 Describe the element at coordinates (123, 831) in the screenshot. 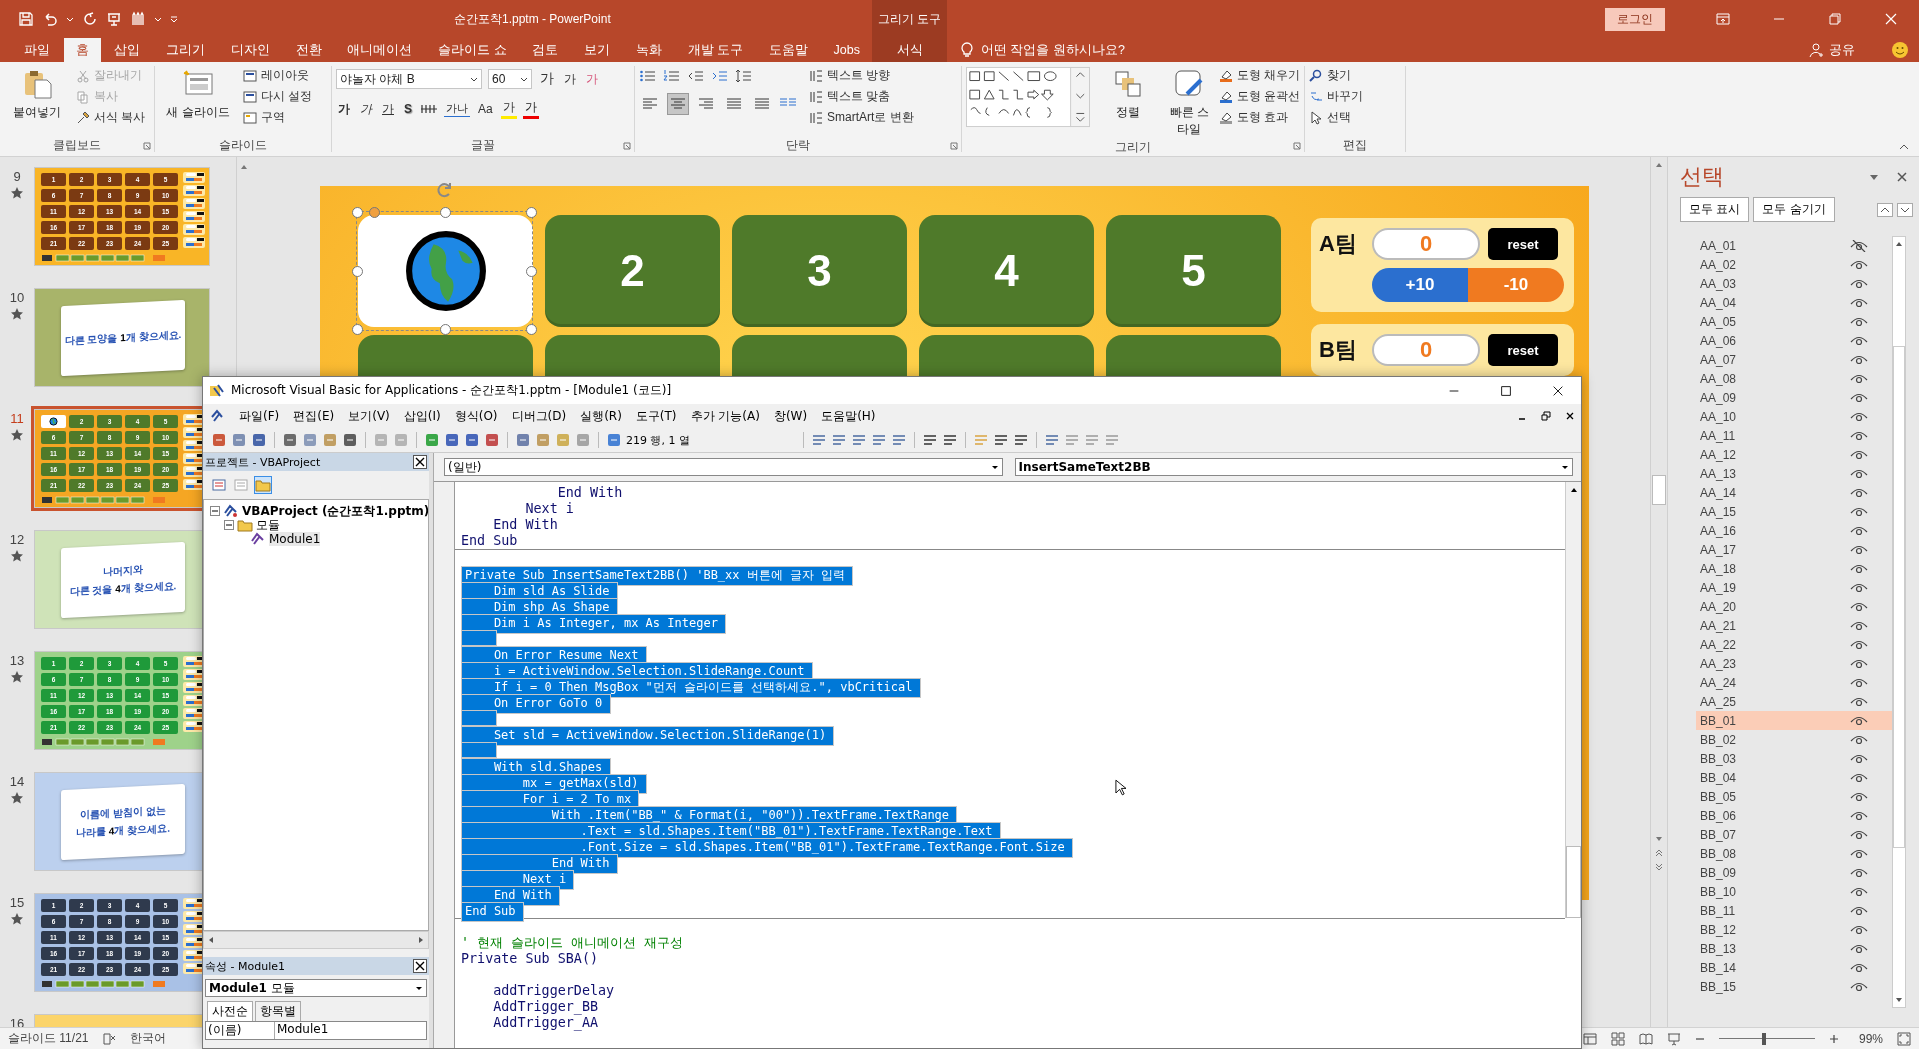

I see `instruction-text: 나라를 4개 찾으세요.` at that location.